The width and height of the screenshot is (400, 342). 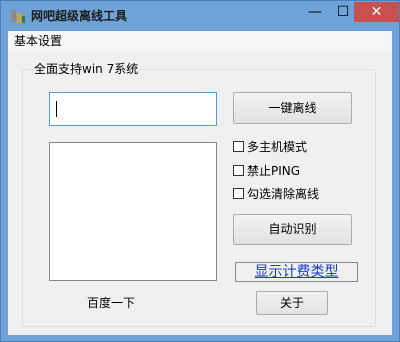 What do you see at coordinates (292, 108) in the screenshot?
I see `one-click-offline-button: 一键离线` at bounding box center [292, 108].